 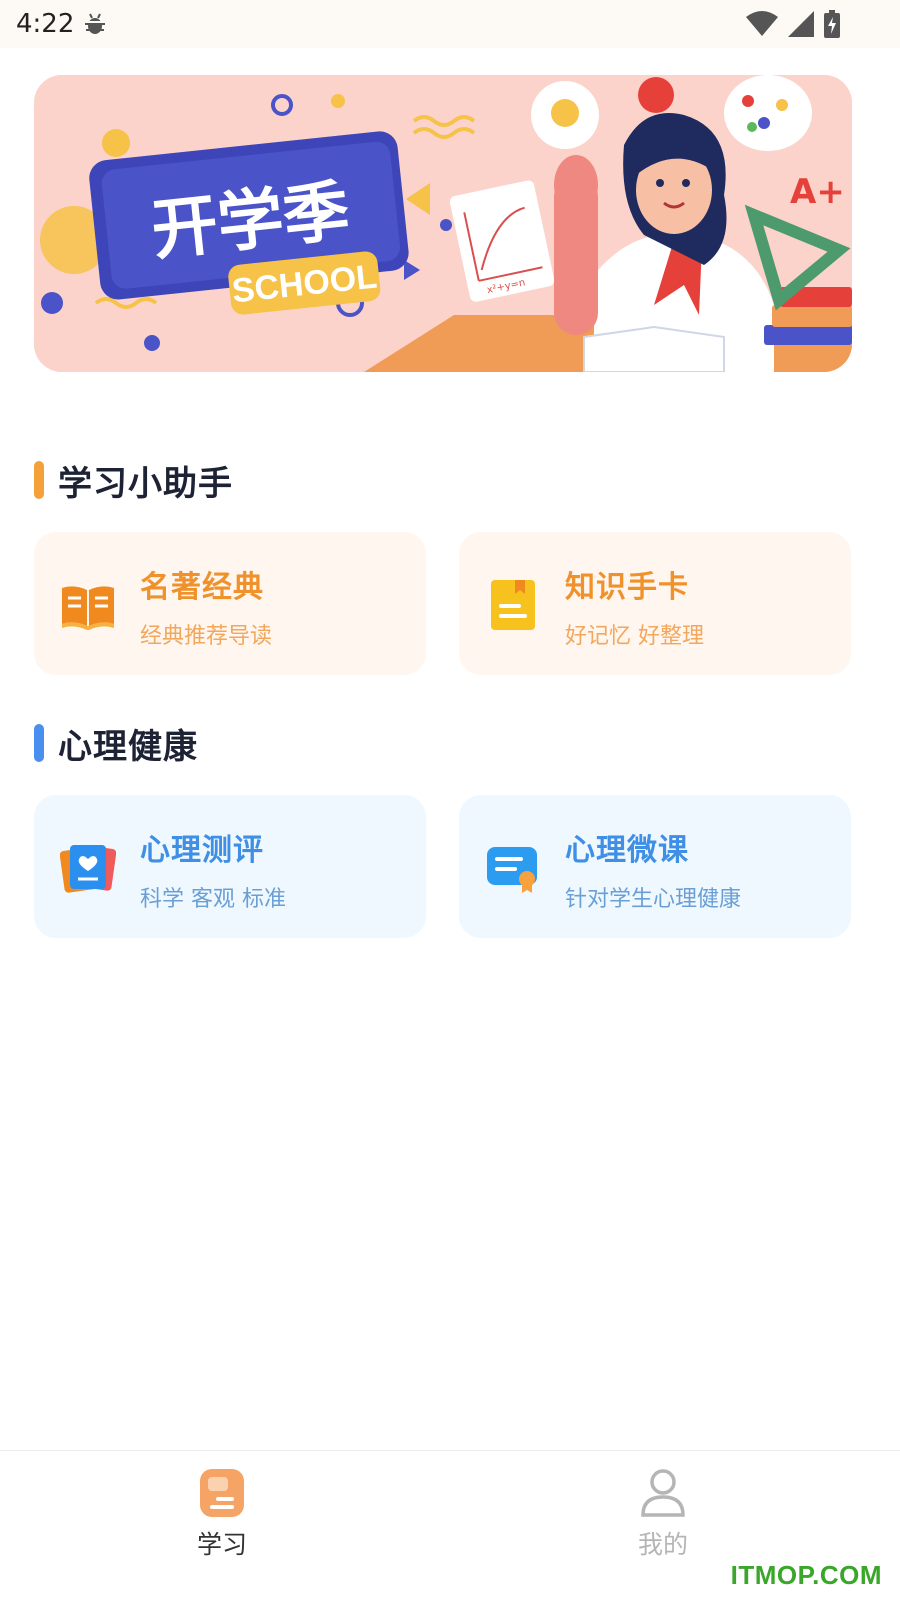 I want to click on status-time: 4:22, so click(x=45, y=24).